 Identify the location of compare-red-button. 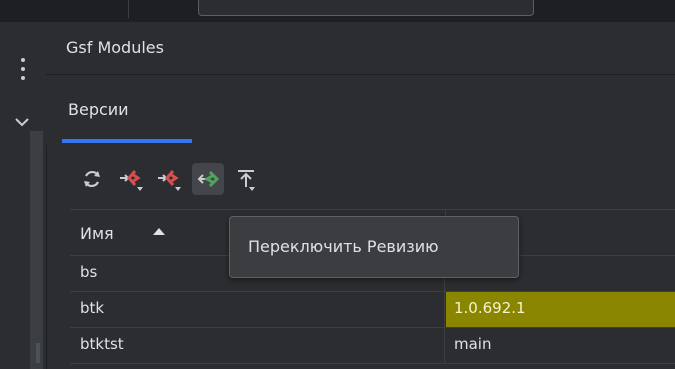
(130, 179).